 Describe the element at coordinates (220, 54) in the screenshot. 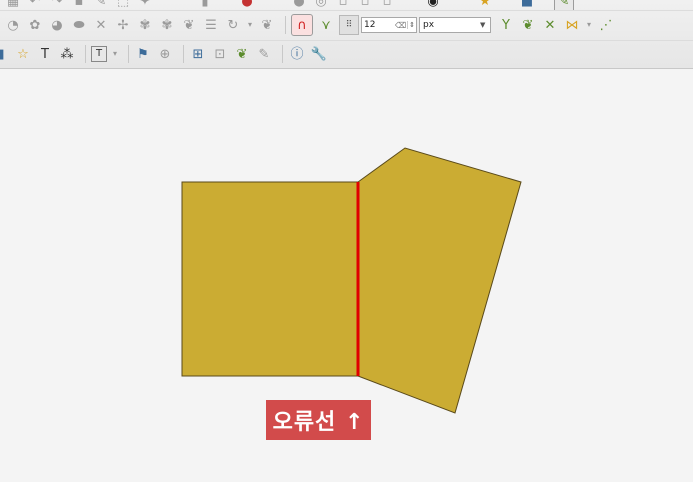

I see `globe-icon: ⊡` at that location.